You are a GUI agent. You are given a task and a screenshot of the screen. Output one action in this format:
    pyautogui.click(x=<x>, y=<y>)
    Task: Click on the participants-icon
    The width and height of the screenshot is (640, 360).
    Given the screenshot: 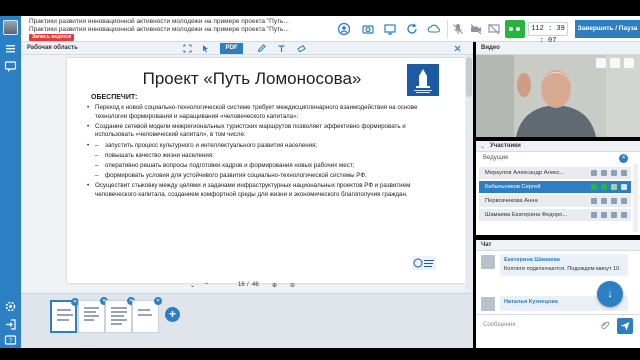 What is the action you would take?
    pyautogui.click(x=344, y=29)
    